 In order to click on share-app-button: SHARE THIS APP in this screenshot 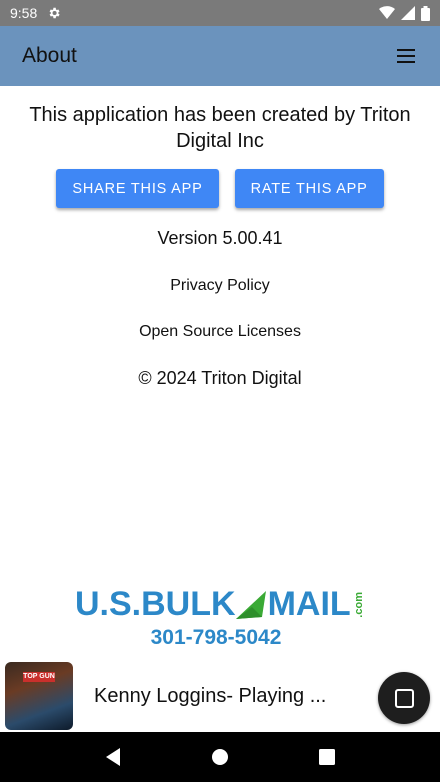, I will do `click(137, 188)`.